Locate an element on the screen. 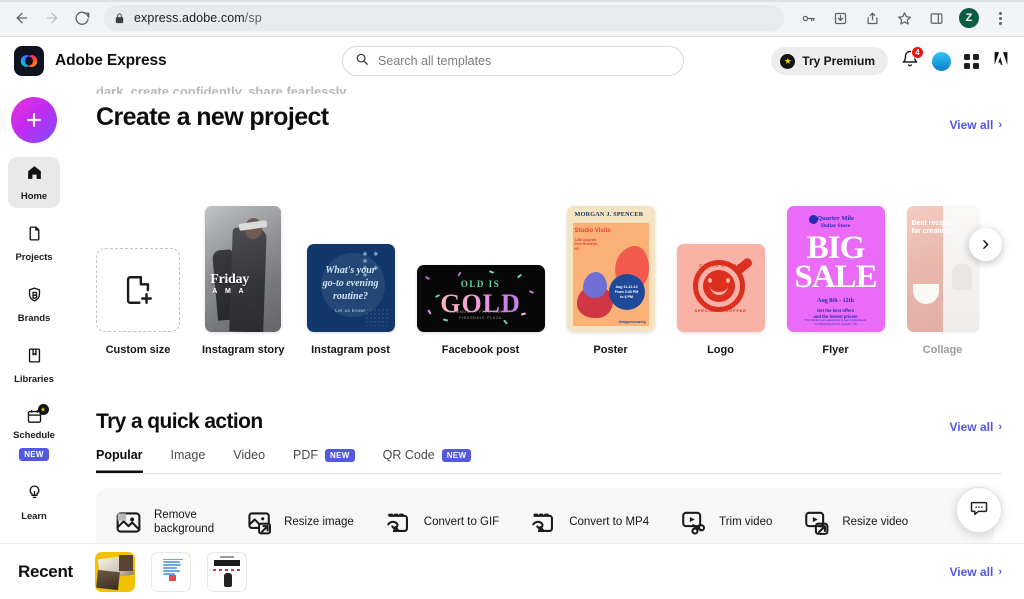  adobe-logo-icon is located at coordinates (1001, 61).